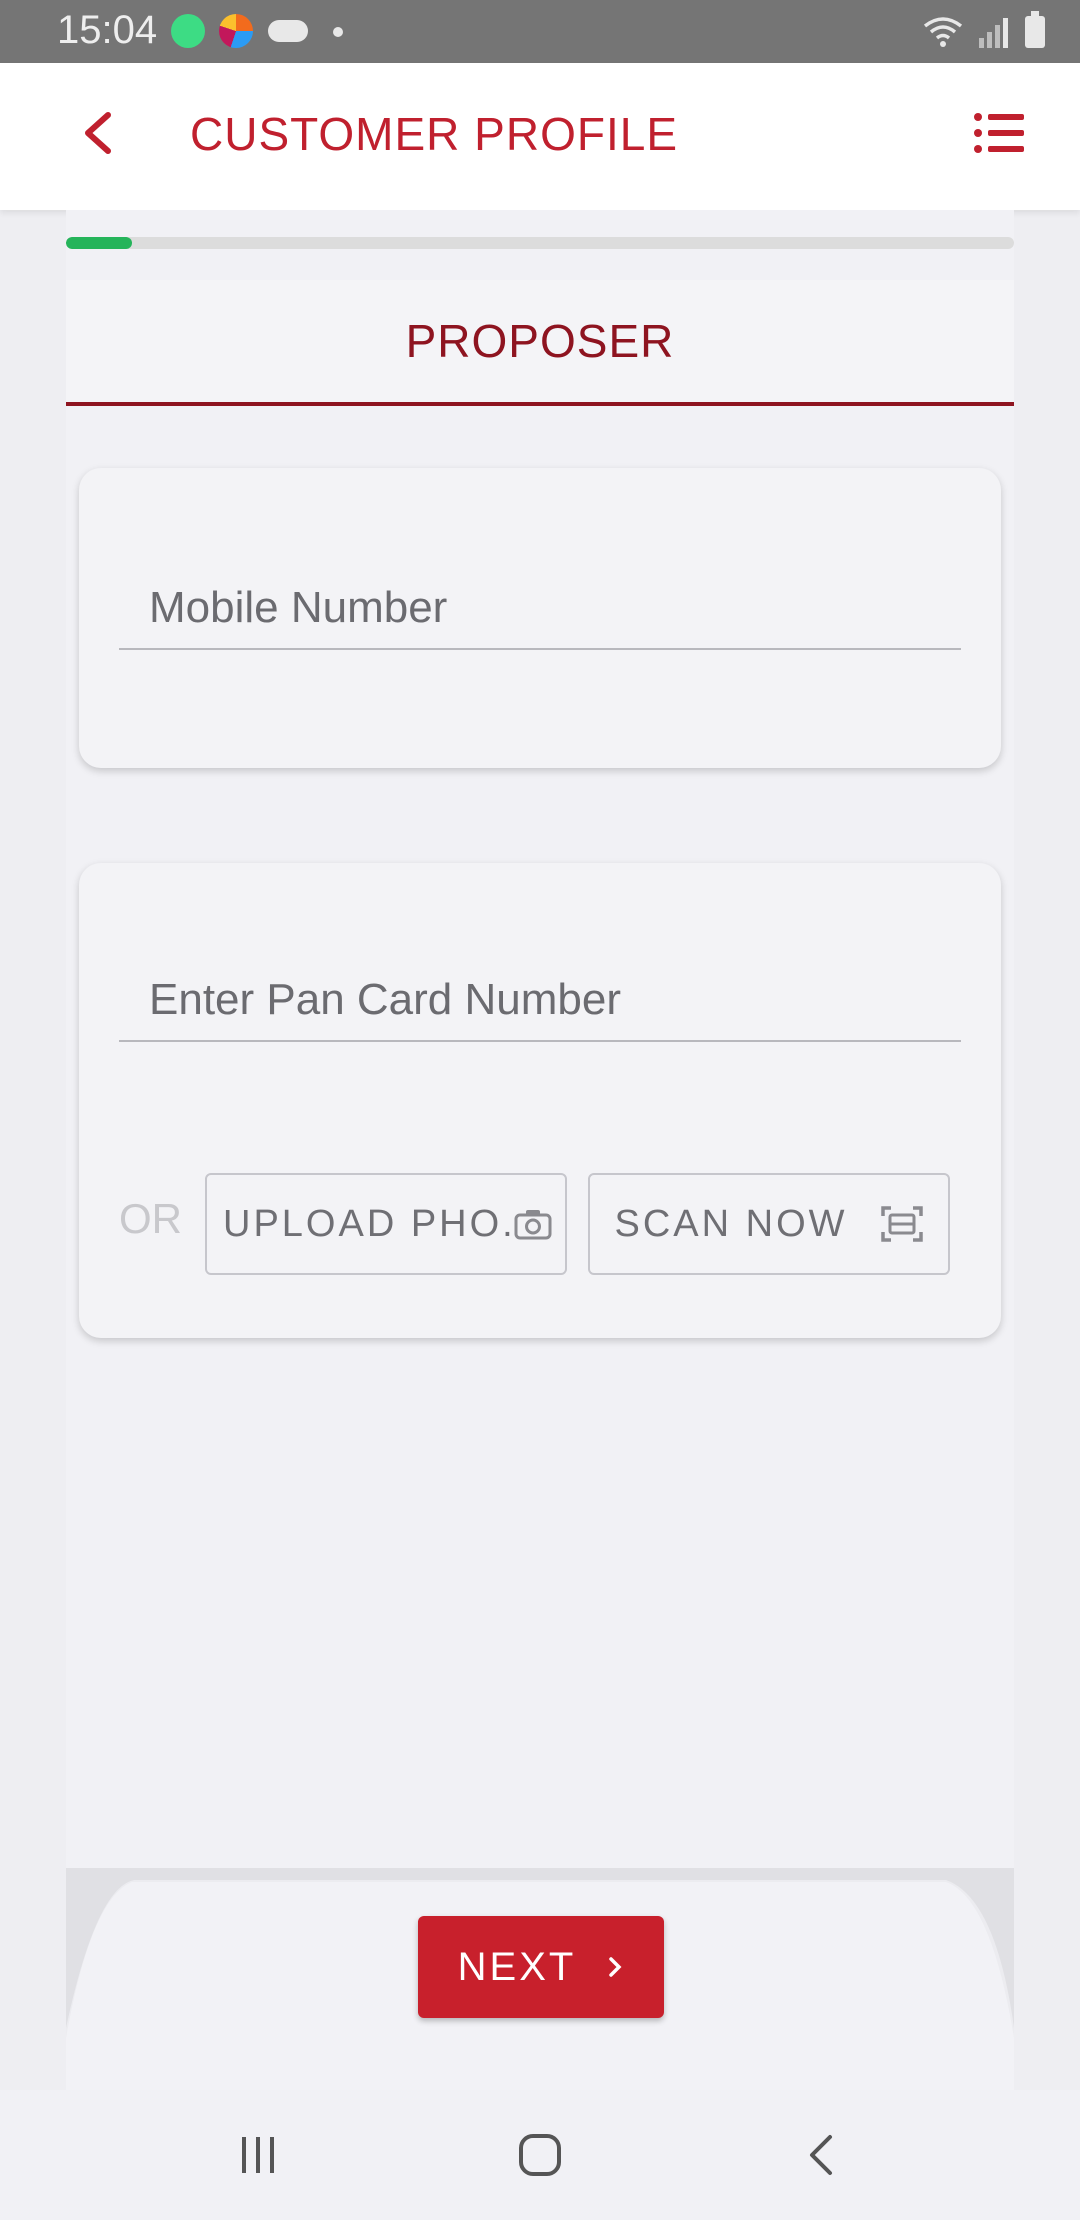 The width and height of the screenshot is (1080, 2220). Describe the element at coordinates (615, 1967) in the screenshot. I see `chevron-right-icon` at that location.